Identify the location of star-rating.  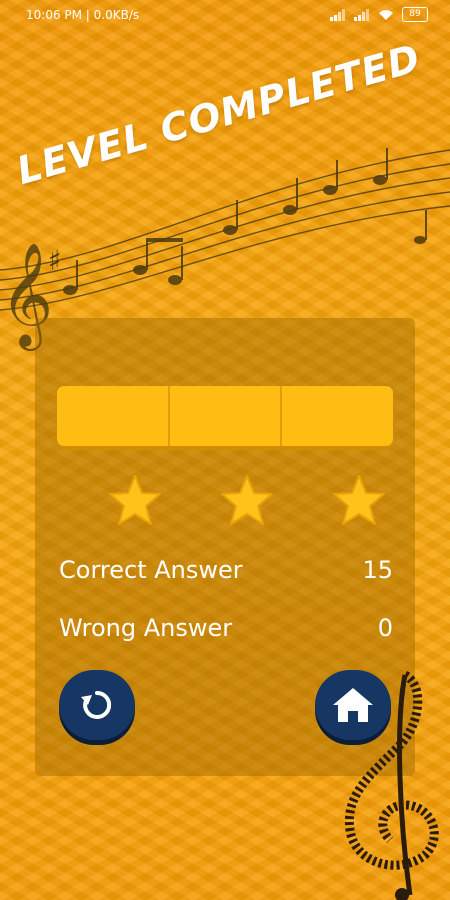
(257, 503).